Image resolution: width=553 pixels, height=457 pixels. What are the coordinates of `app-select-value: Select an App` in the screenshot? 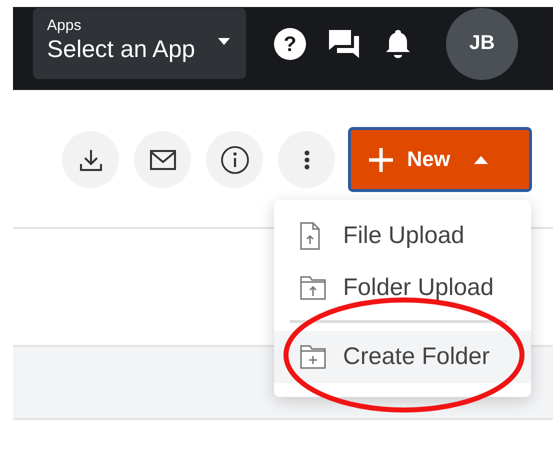 It's located at (121, 50).